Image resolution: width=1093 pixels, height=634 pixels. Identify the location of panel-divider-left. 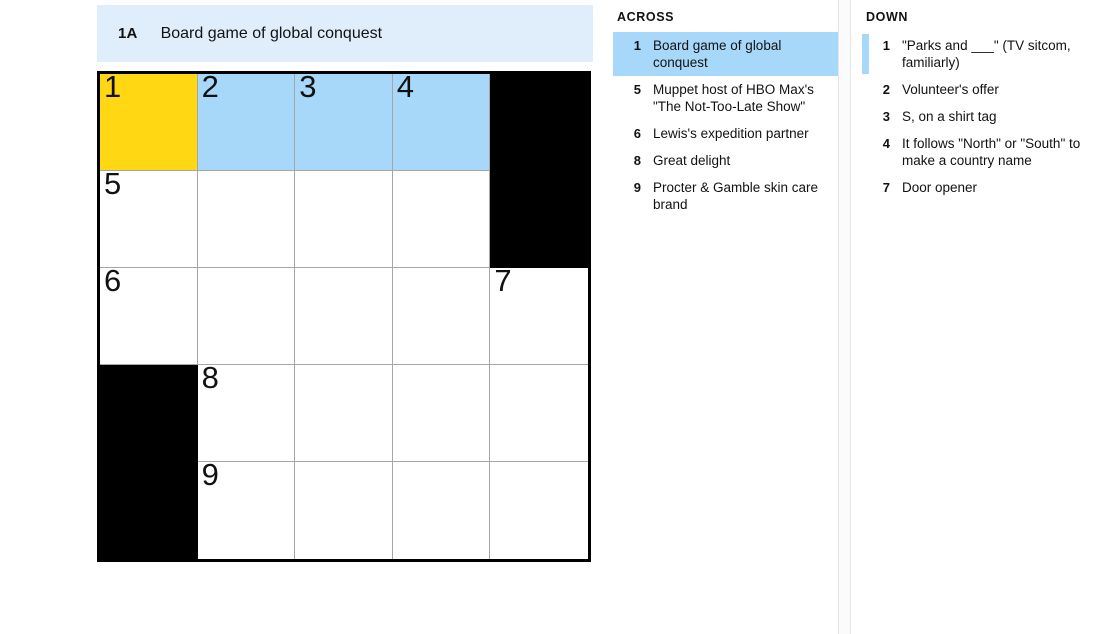
(838, 317).